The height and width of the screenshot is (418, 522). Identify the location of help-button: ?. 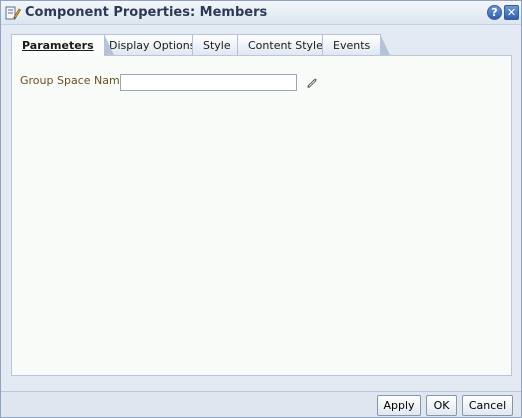
(494, 12).